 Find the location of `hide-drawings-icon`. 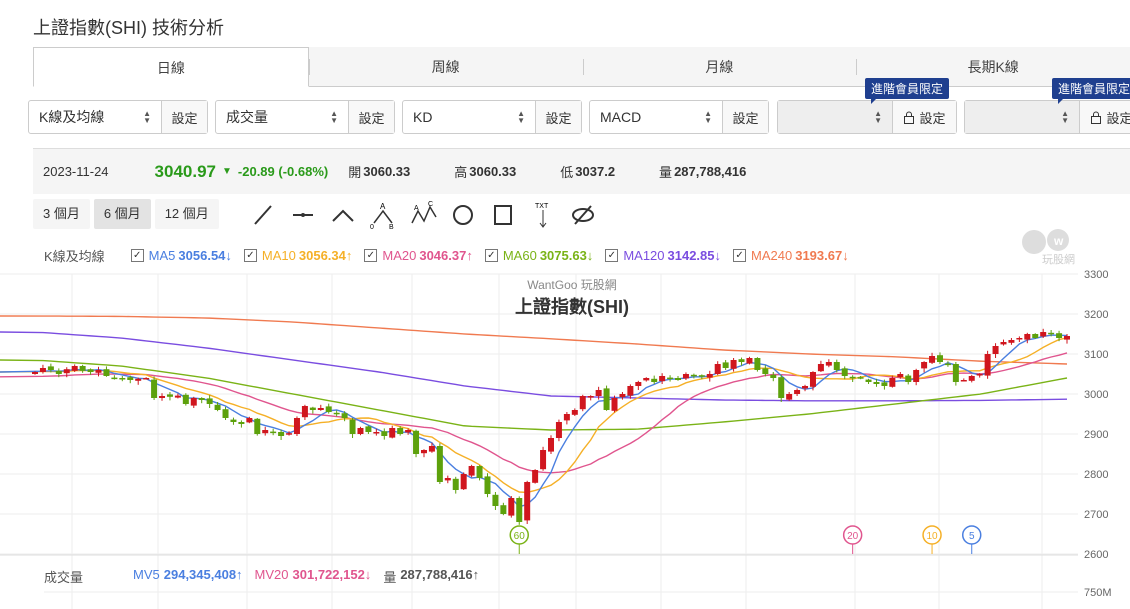

hide-drawings-icon is located at coordinates (583, 215).